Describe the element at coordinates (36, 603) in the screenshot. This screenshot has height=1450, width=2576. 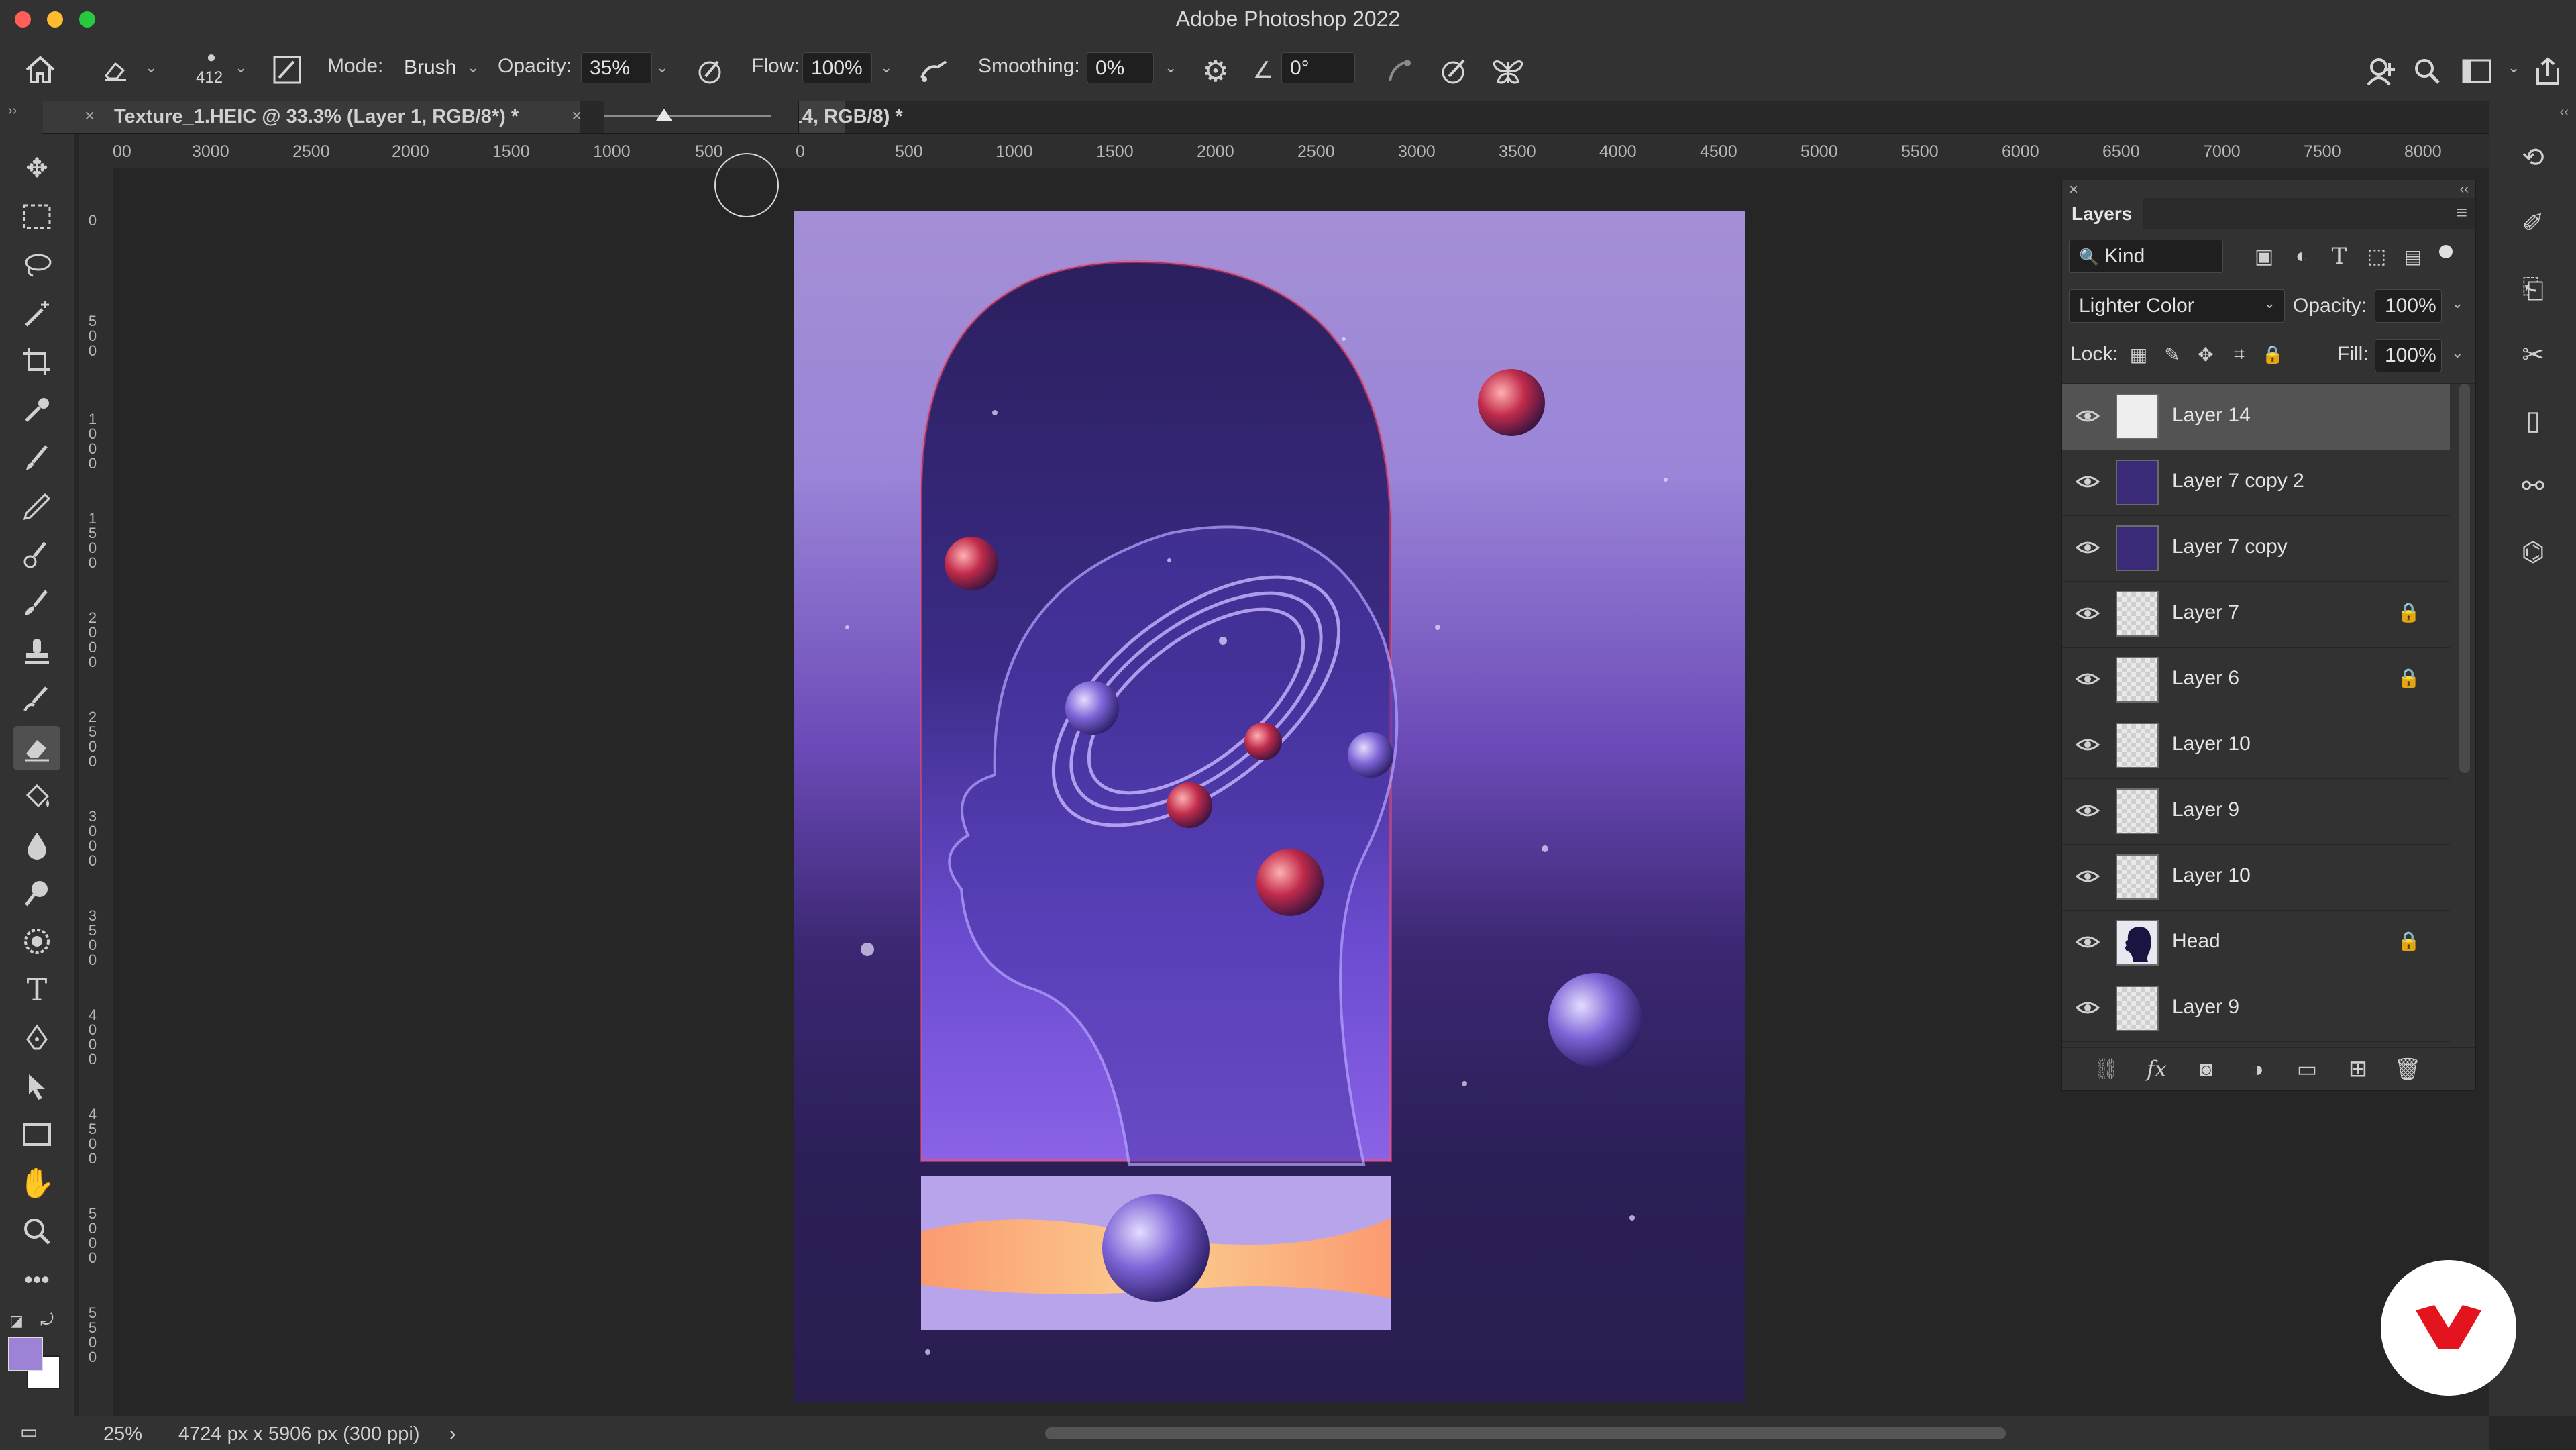
I see `healing-brush-icon` at that location.